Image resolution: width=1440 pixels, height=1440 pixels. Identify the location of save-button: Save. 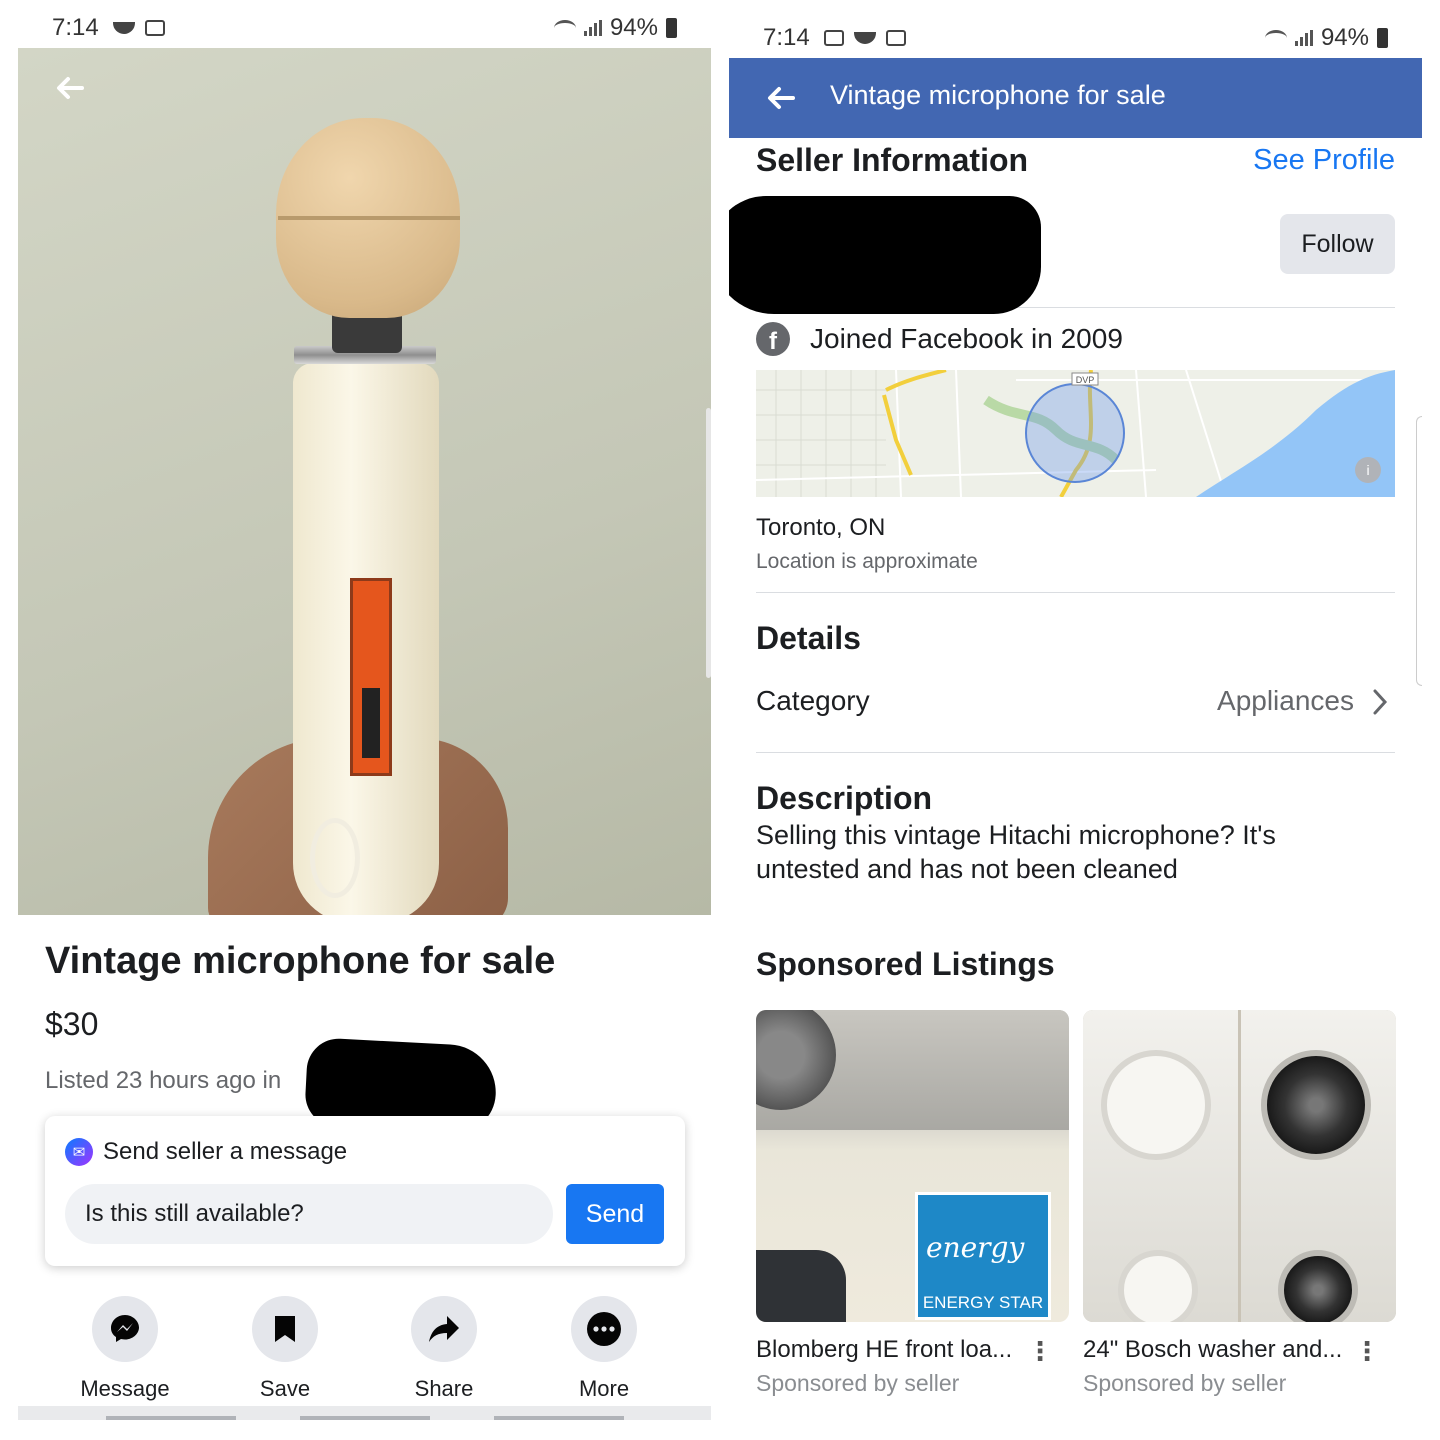
(285, 1349).